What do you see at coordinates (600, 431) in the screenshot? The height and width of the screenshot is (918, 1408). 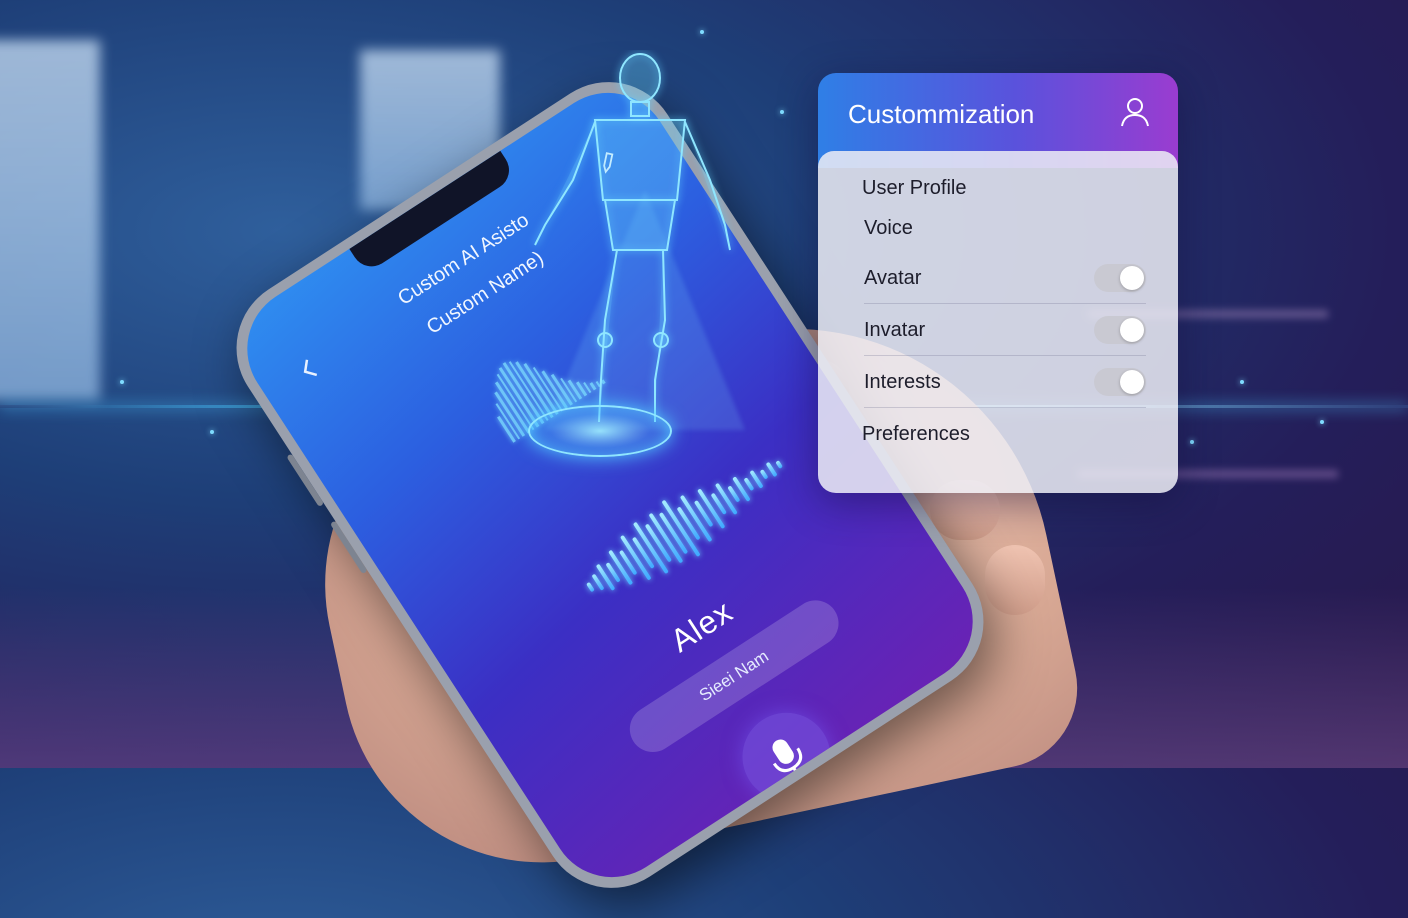 I see `hologram-base` at bounding box center [600, 431].